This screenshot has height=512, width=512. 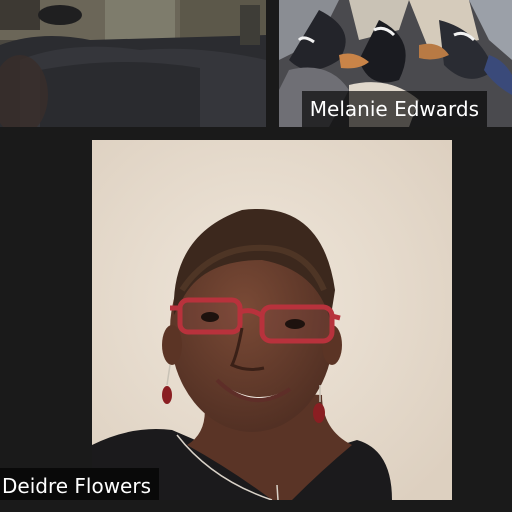 I want to click on sofa-video-feed, so click(x=133, y=63).